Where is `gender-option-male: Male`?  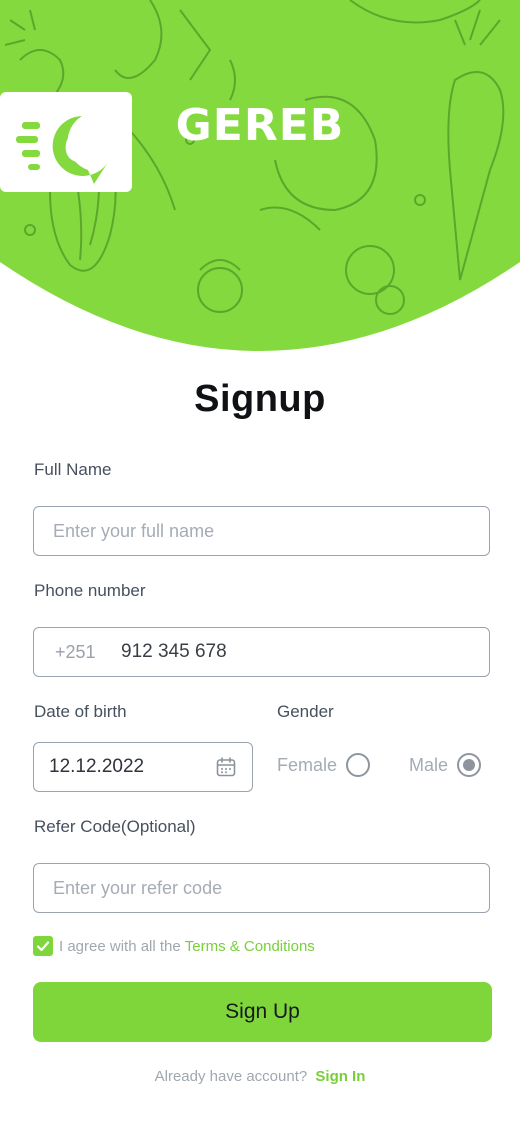 gender-option-male: Male is located at coordinates (445, 765).